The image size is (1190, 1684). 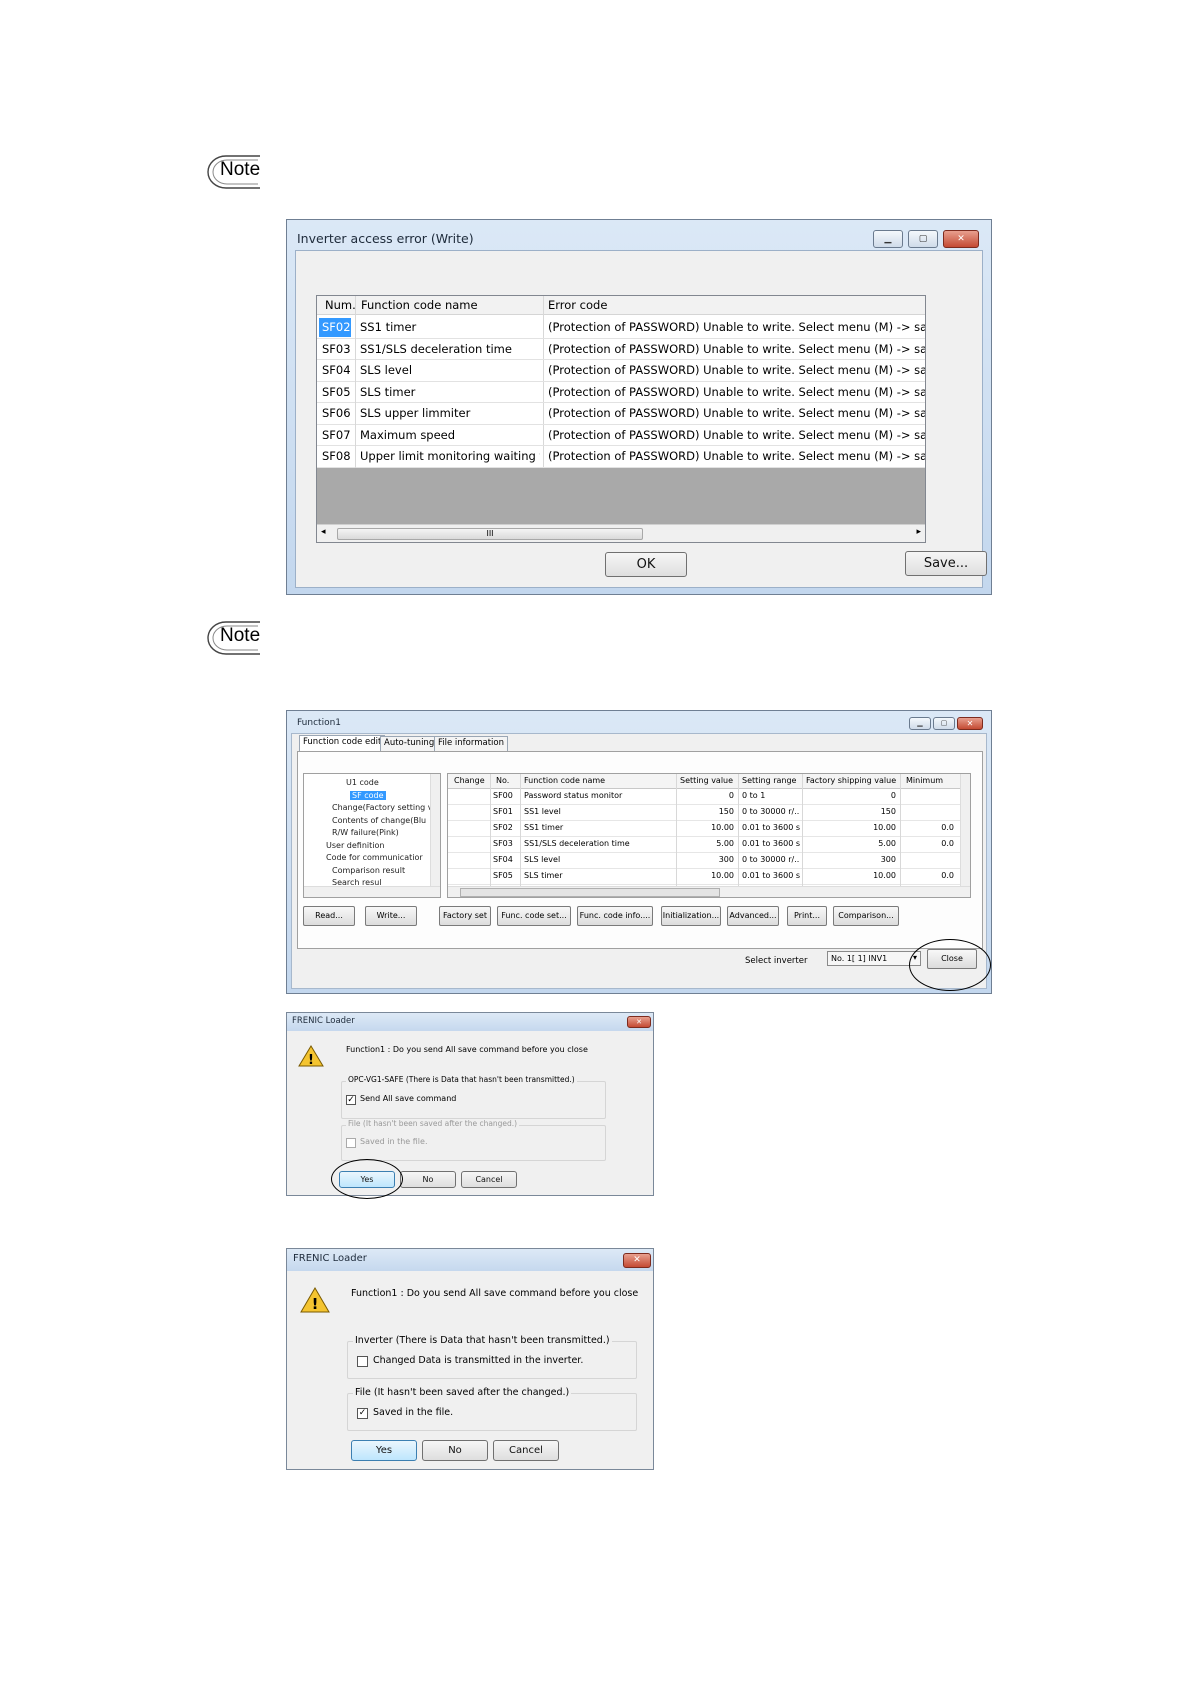 I want to click on tab-file-information: File information, so click(x=471, y=743).